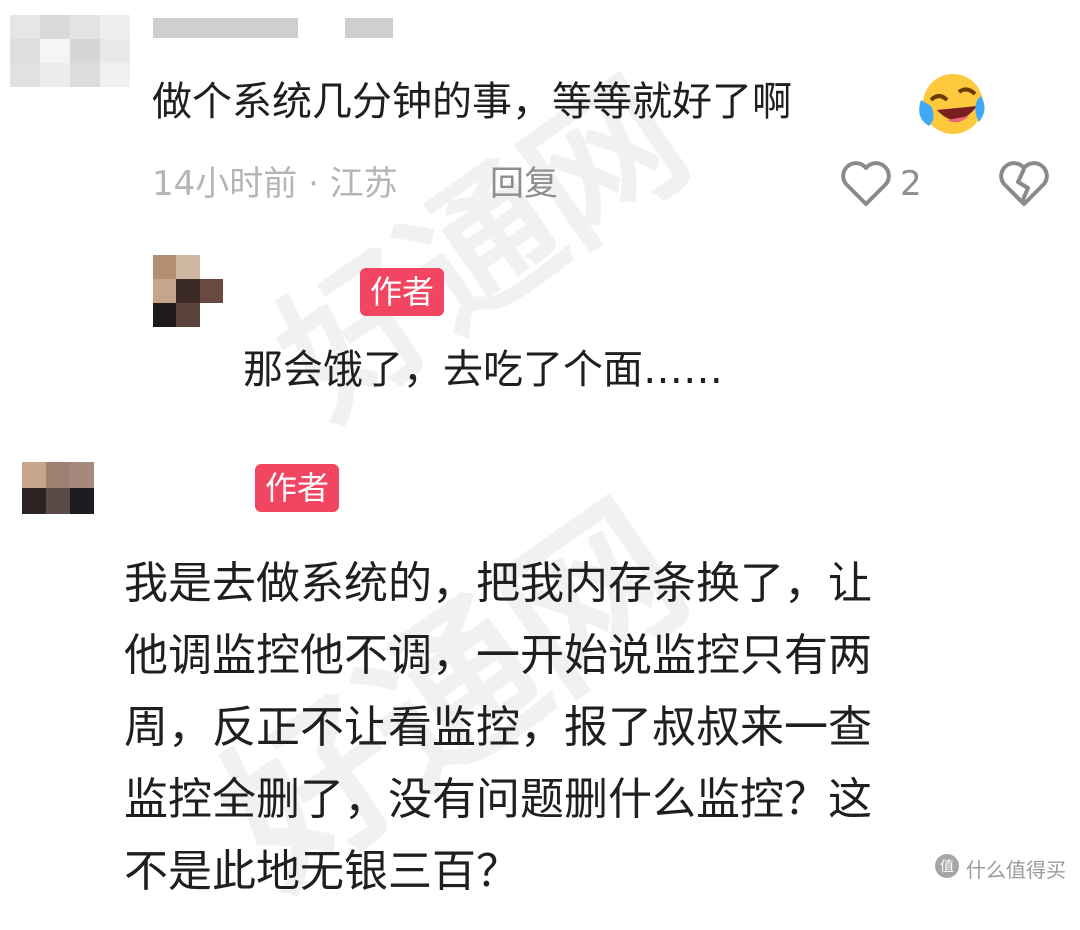  Describe the element at coordinates (322, 871) in the screenshot. I see `comment-line: 不是此地无银三百？` at that location.